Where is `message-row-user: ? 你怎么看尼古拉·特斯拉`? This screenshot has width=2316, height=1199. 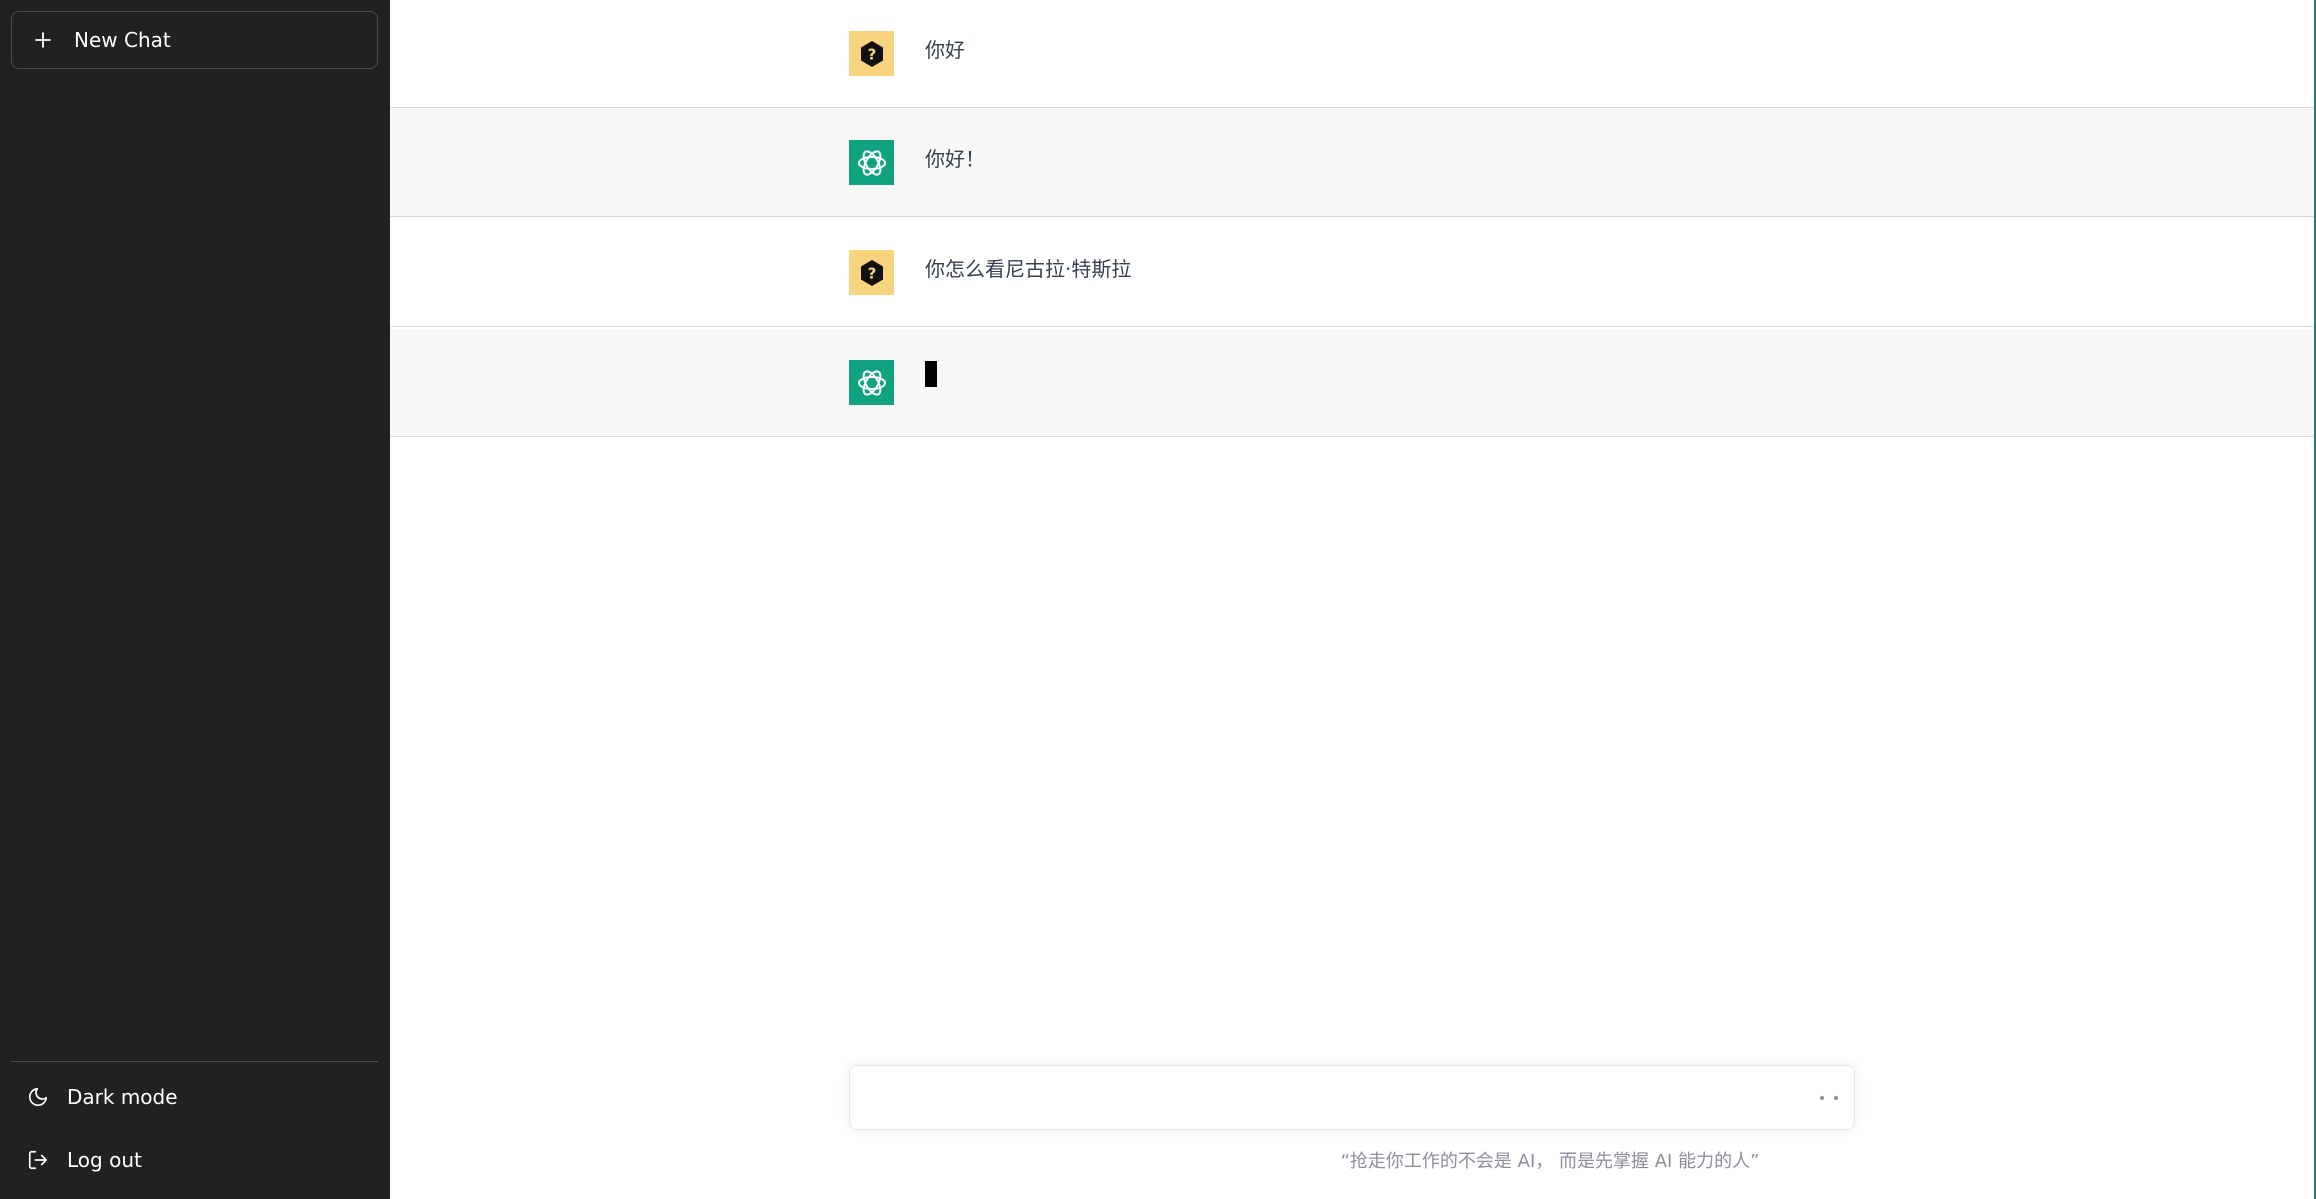 message-row-user: ? 你怎么看尼古拉·特斯拉 is located at coordinates (1352, 273).